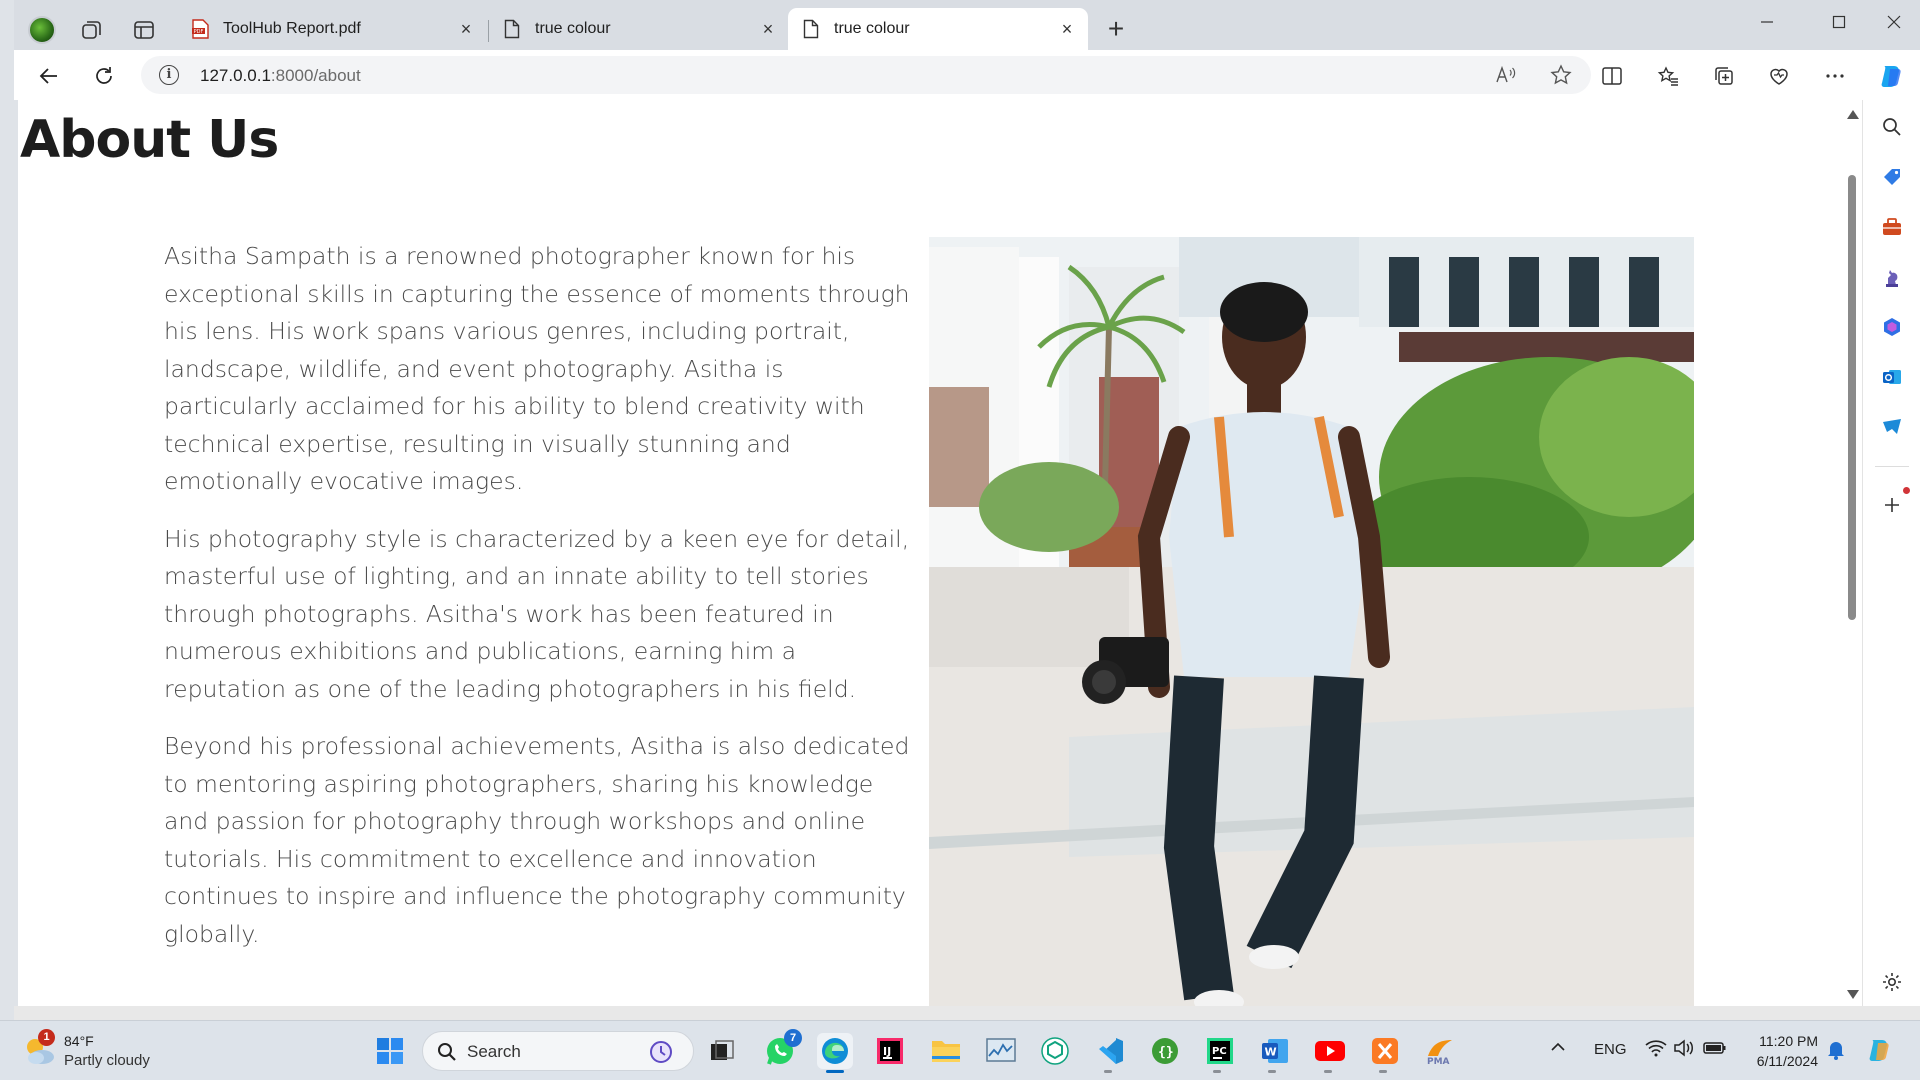 The width and height of the screenshot is (1920, 1080). Describe the element at coordinates (1852, 397) in the screenshot. I see `scroll-thumb` at that location.